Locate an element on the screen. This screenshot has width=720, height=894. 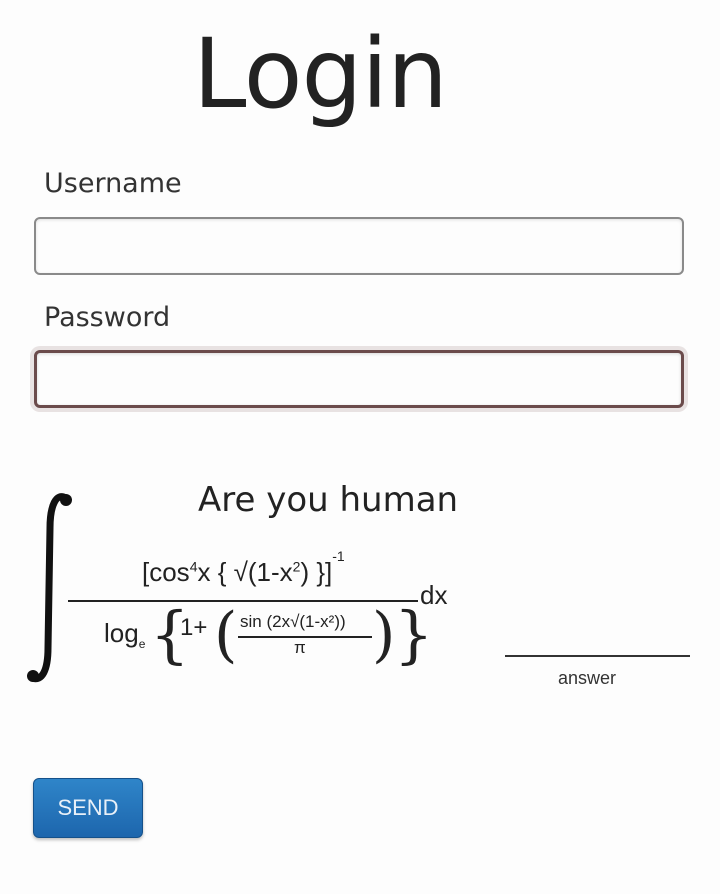
den-inner-numerator: sin (2x√(1-x²)) is located at coordinates (293, 621).